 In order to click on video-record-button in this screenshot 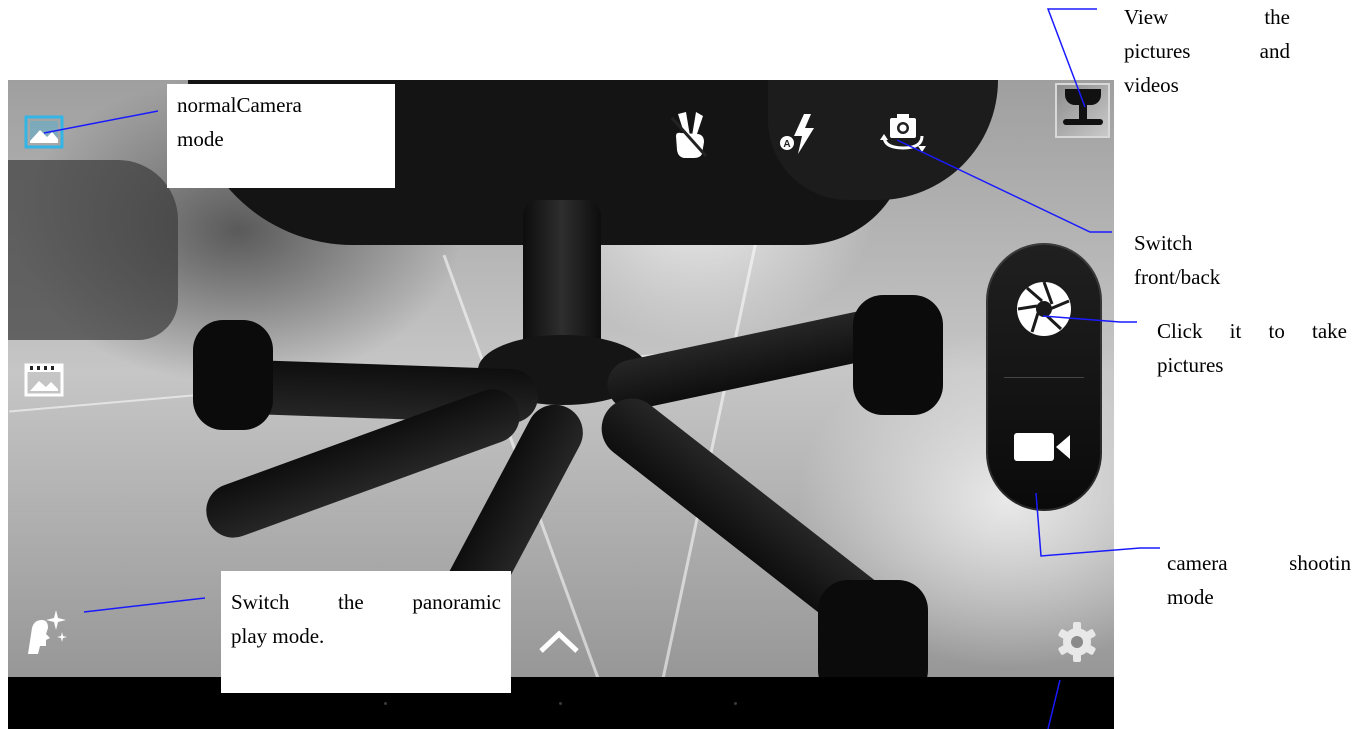, I will do `click(1043, 447)`.